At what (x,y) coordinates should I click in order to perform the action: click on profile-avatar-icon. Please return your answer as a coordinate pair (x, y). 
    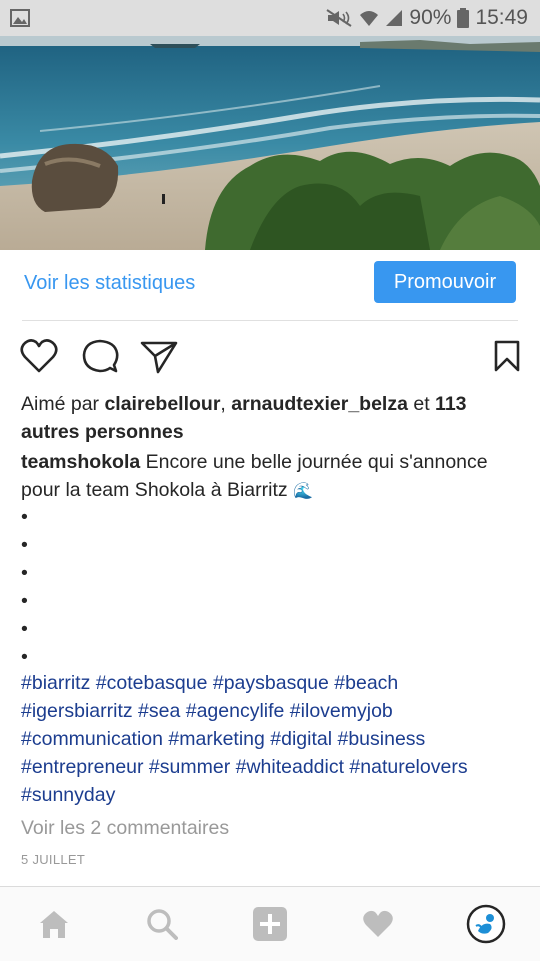
    Looking at the image, I should click on (486, 924).